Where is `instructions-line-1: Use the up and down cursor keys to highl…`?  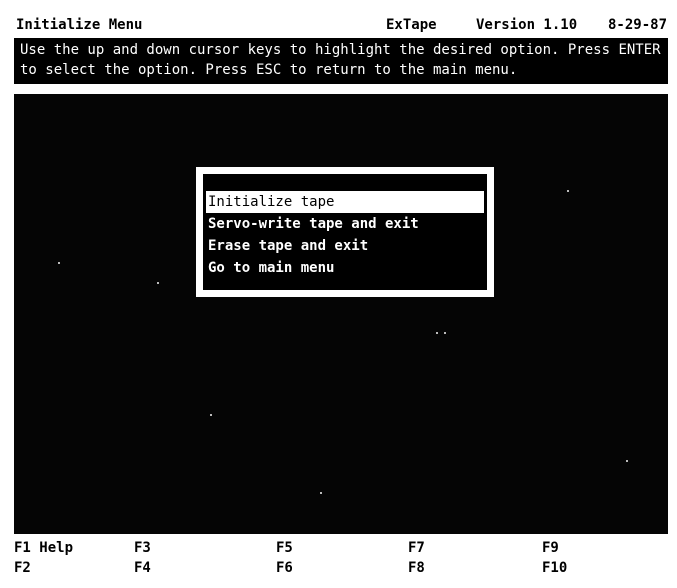 instructions-line-1: Use the up and down cursor keys to highl… is located at coordinates (340, 50).